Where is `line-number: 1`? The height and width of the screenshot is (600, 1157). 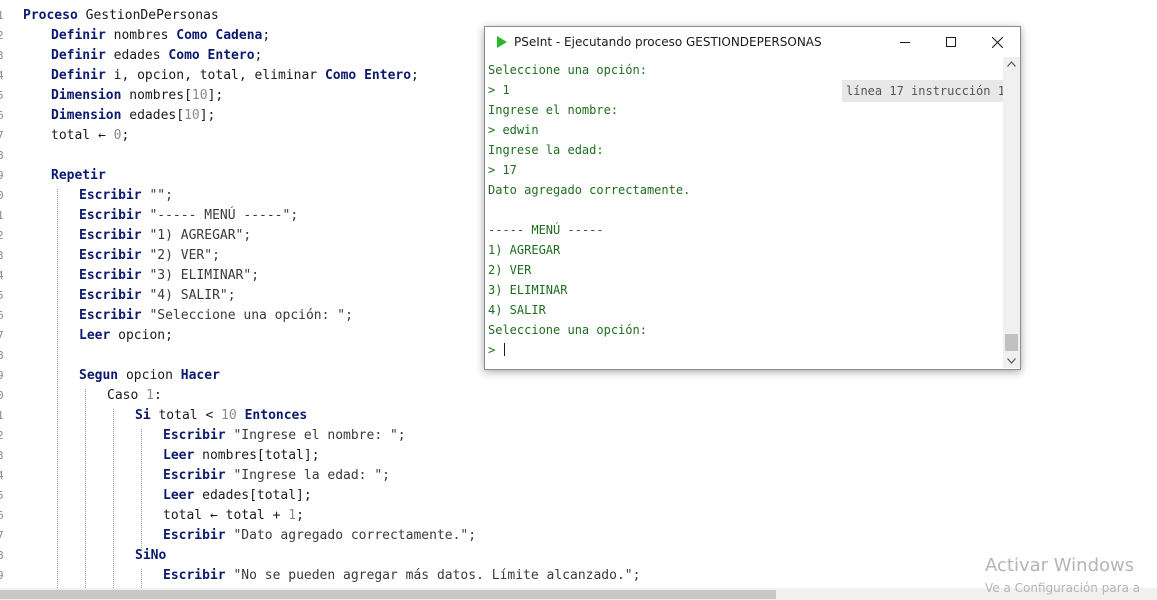
line-number: 1 is located at coordinates (2, 15).